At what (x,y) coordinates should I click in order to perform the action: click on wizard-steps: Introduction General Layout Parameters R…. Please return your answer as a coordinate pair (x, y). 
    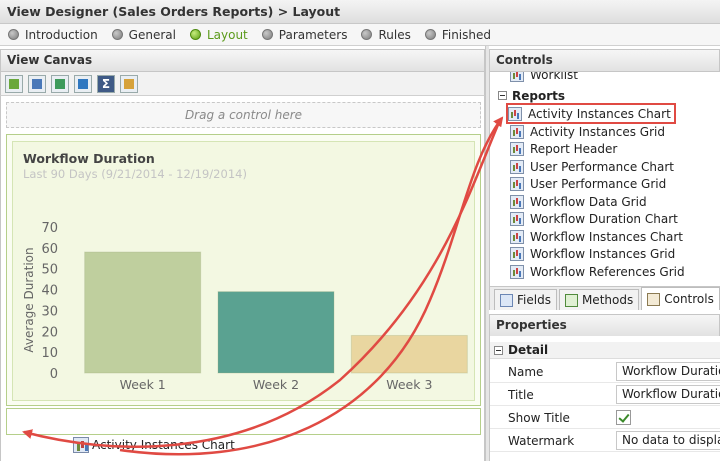
    Looking at the image, I should click on (360, 35).